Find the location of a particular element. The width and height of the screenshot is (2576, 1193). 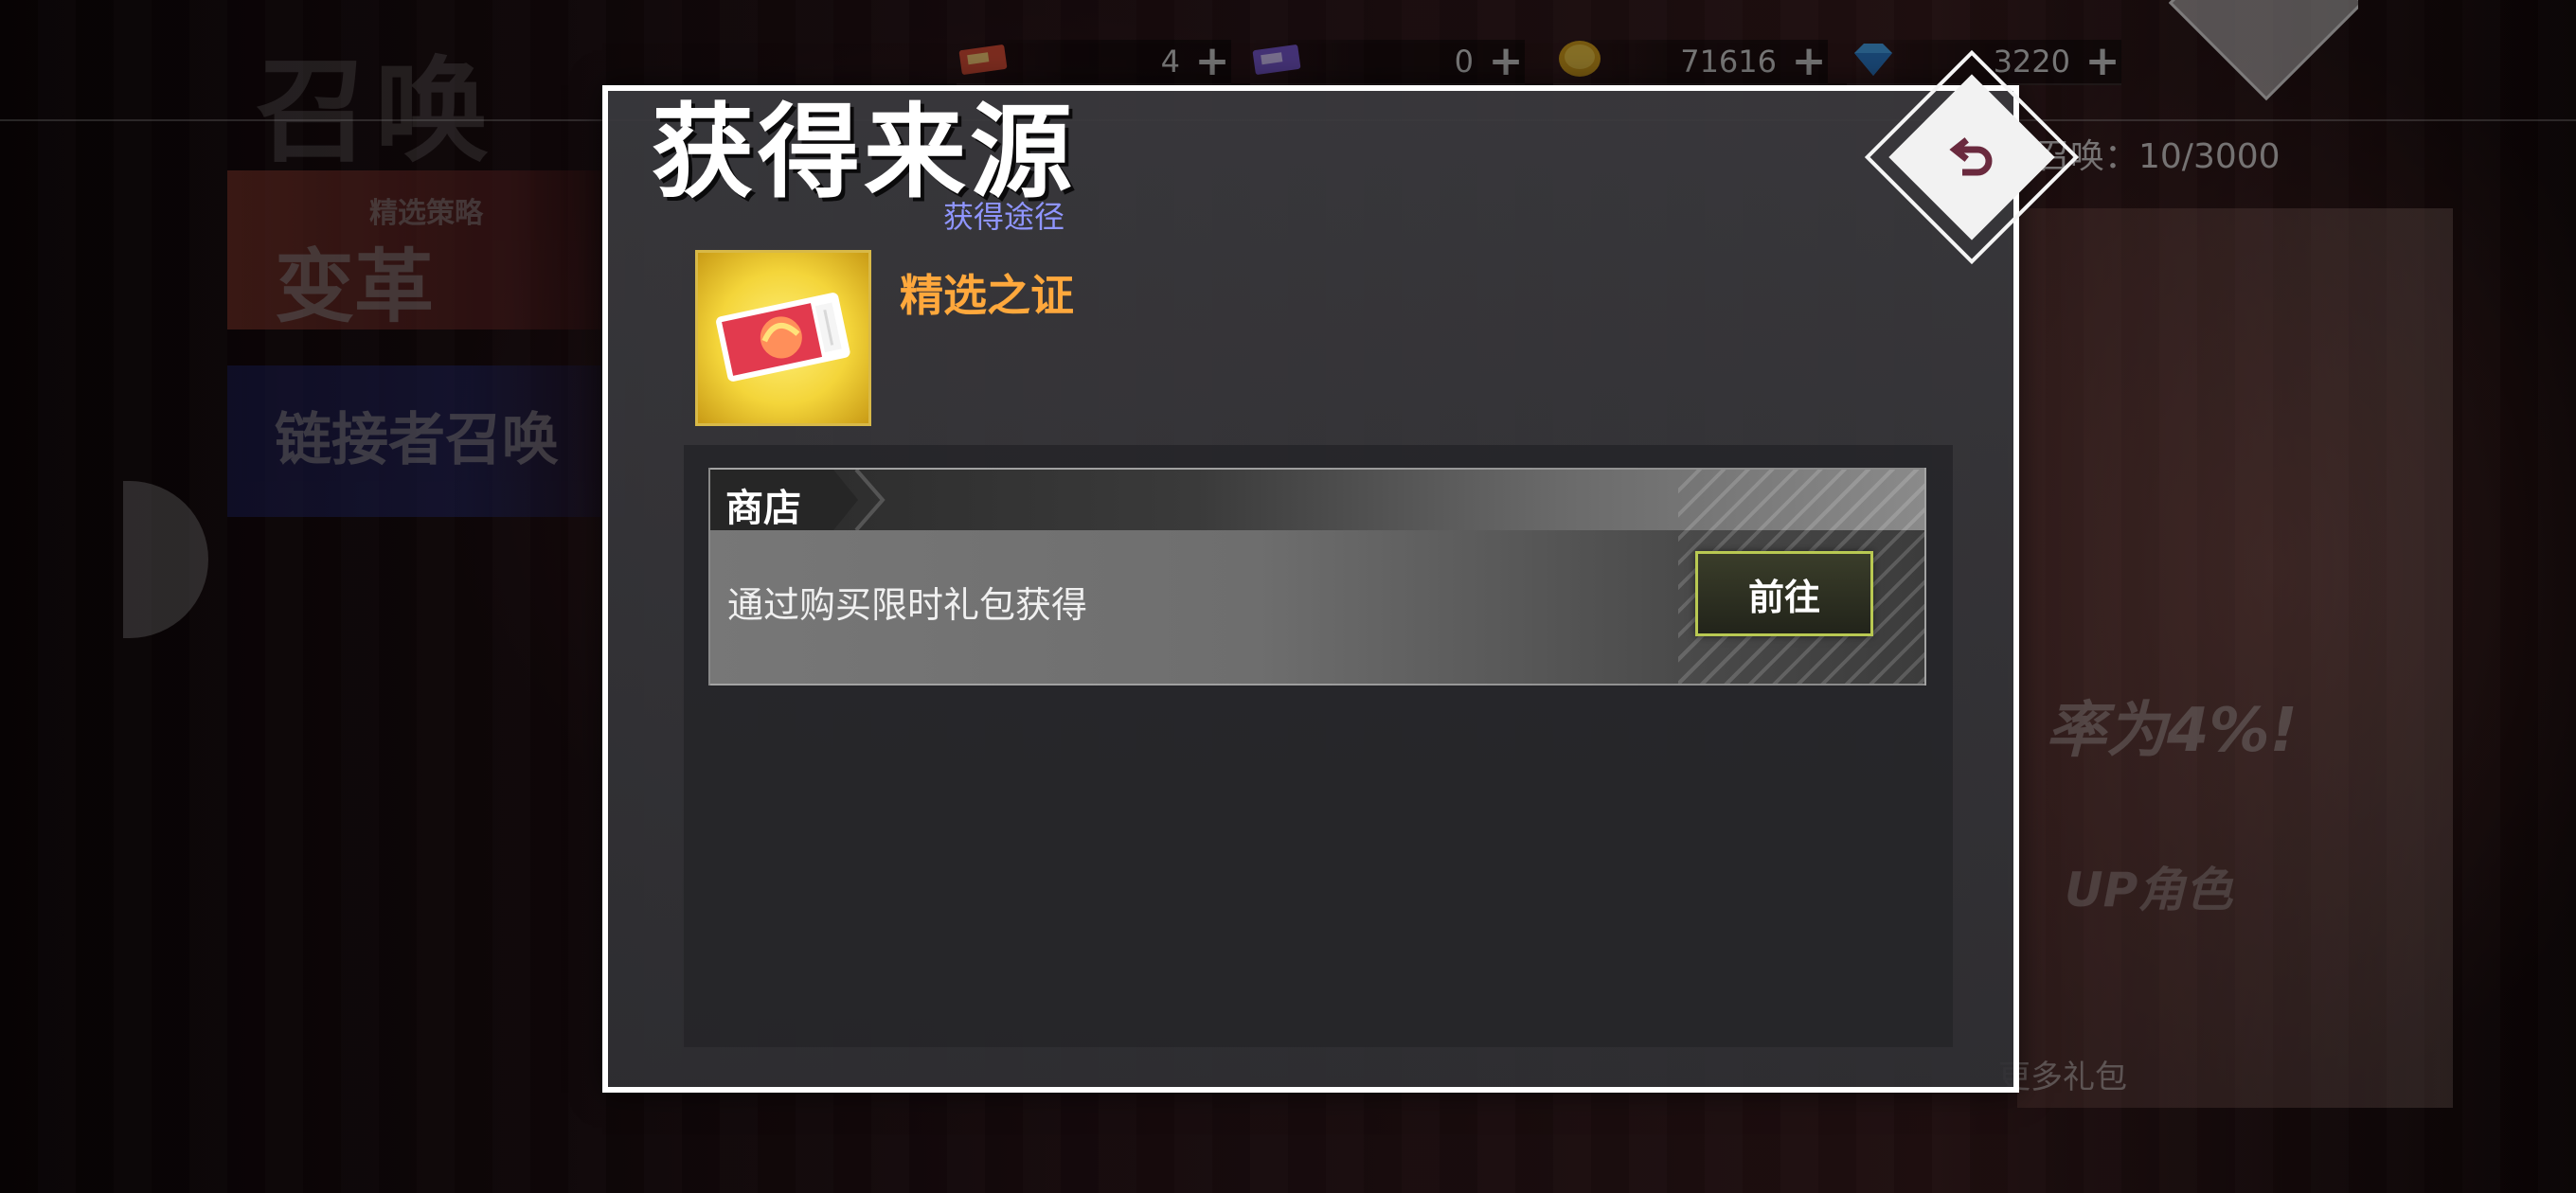

return-arrow-icon is located at coordinates (1971, 156).